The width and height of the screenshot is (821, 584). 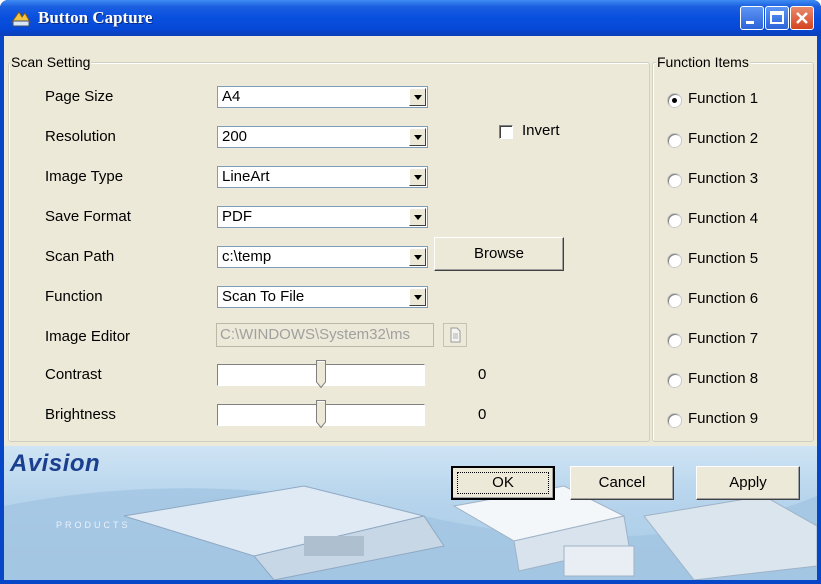 I want to click on function-9-label: Function 9, so click(x=723, y=418).